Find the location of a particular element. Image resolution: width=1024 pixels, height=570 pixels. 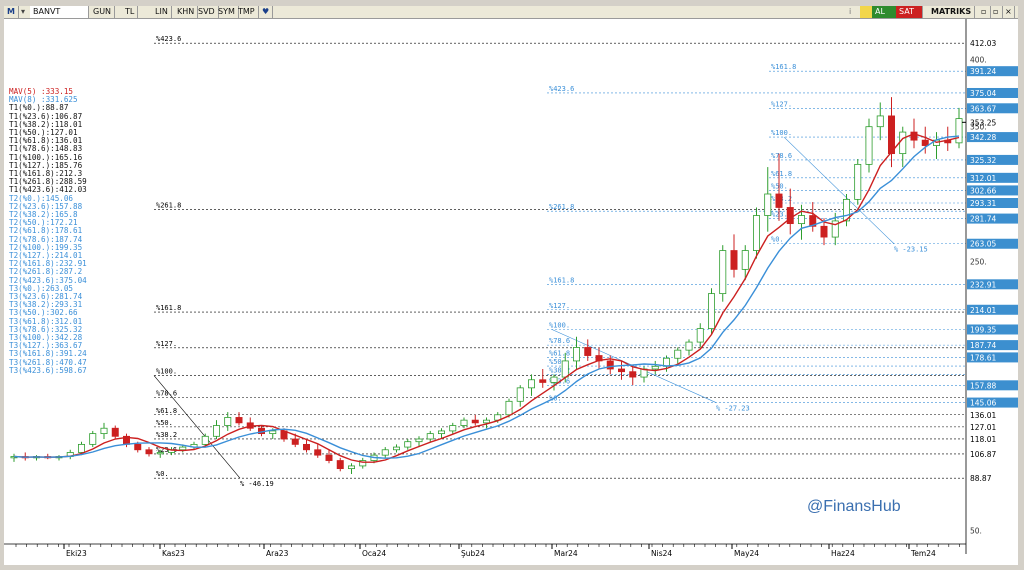

fib-label-T3-0: %0. is located at coordinates (777, 240).